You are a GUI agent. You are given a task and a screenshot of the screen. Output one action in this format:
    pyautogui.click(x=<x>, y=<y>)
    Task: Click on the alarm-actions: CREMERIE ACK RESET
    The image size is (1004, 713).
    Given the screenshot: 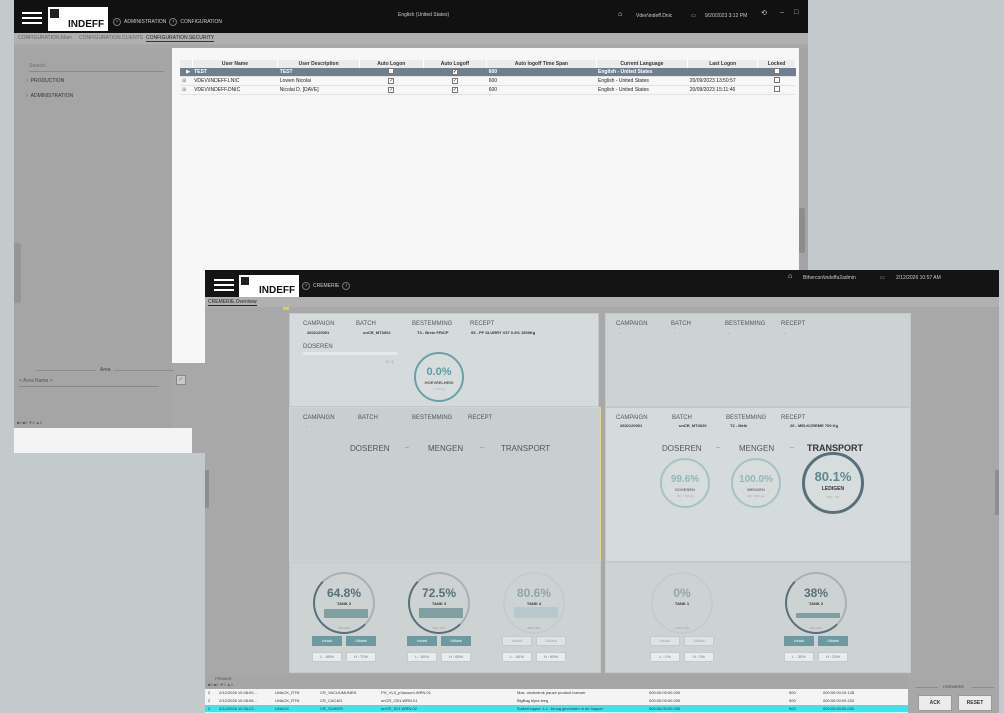 What is the action you would take?
    pyautogui.click(x=953, y=694)
    